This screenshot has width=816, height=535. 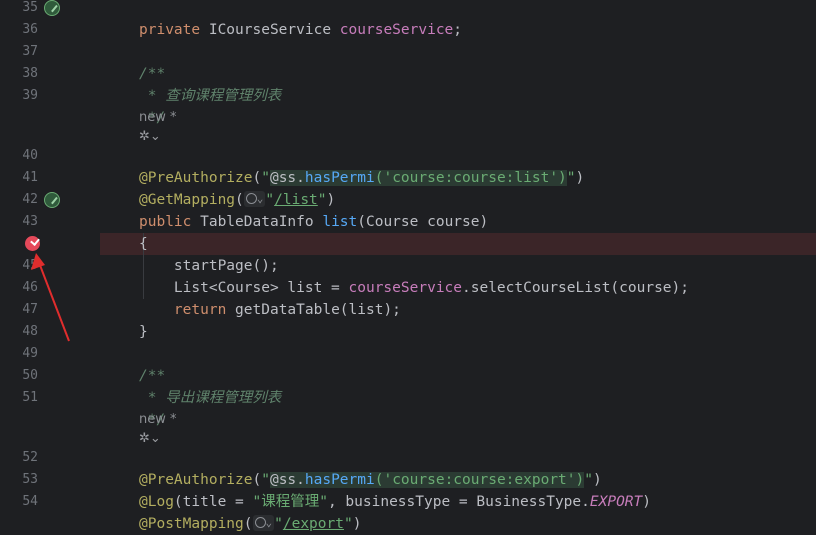 What do you see at coordinates (30, 221) in the screenshot?
I see `line-number: 43` at bounding box center [30, 221].